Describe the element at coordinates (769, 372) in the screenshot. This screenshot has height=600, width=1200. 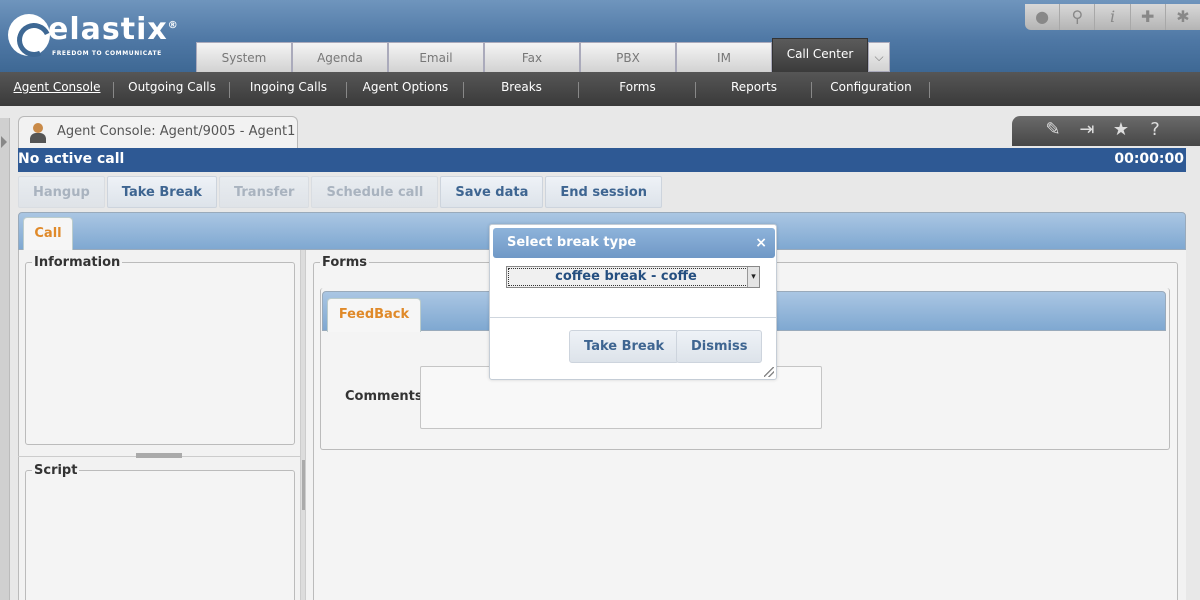
I see `resize-grip-icon` at that location.